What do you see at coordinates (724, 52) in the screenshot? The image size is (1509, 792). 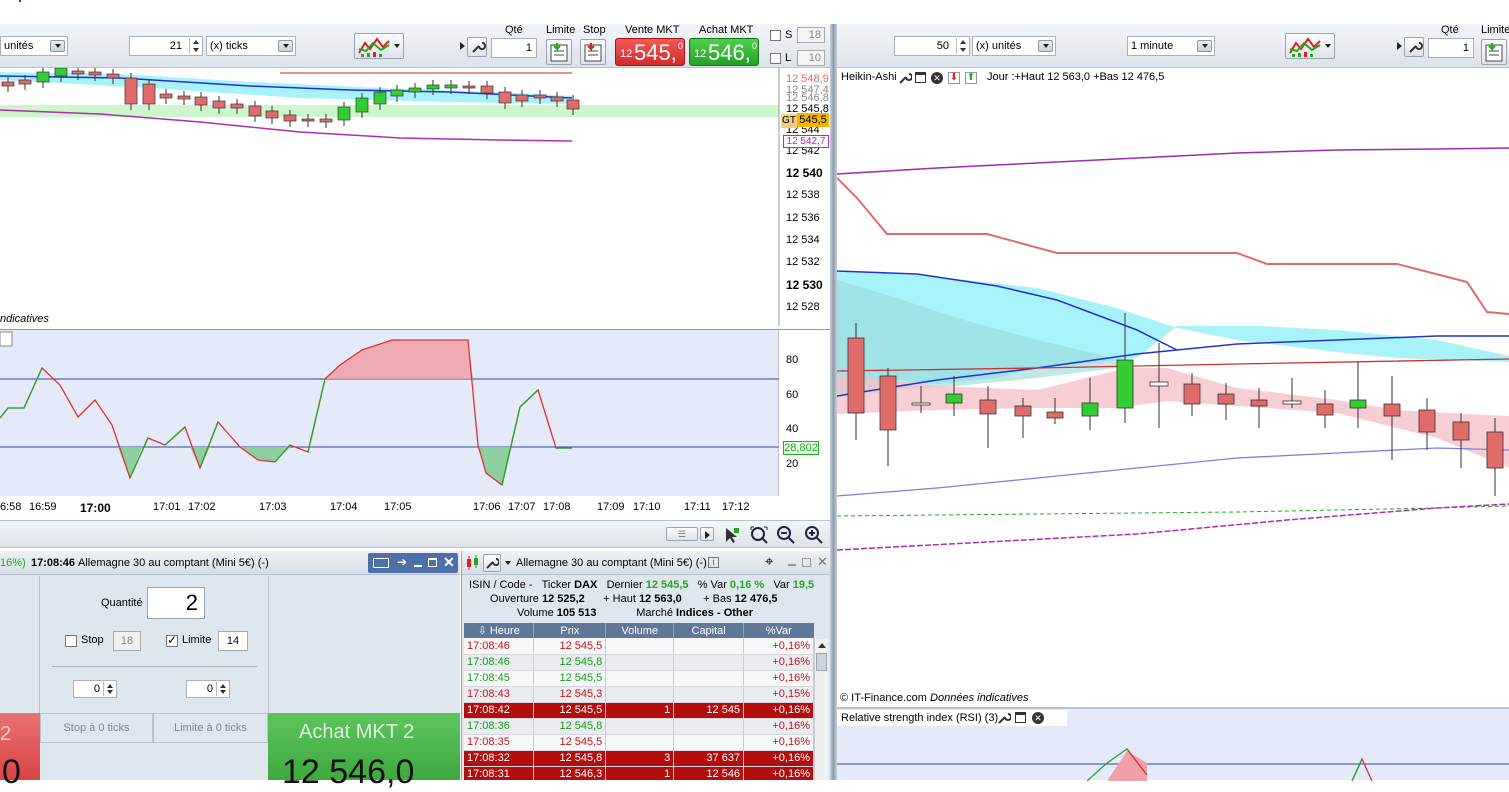 I see `buy-mkt-button: 12 546, 0` at bounding box center [724, 52].